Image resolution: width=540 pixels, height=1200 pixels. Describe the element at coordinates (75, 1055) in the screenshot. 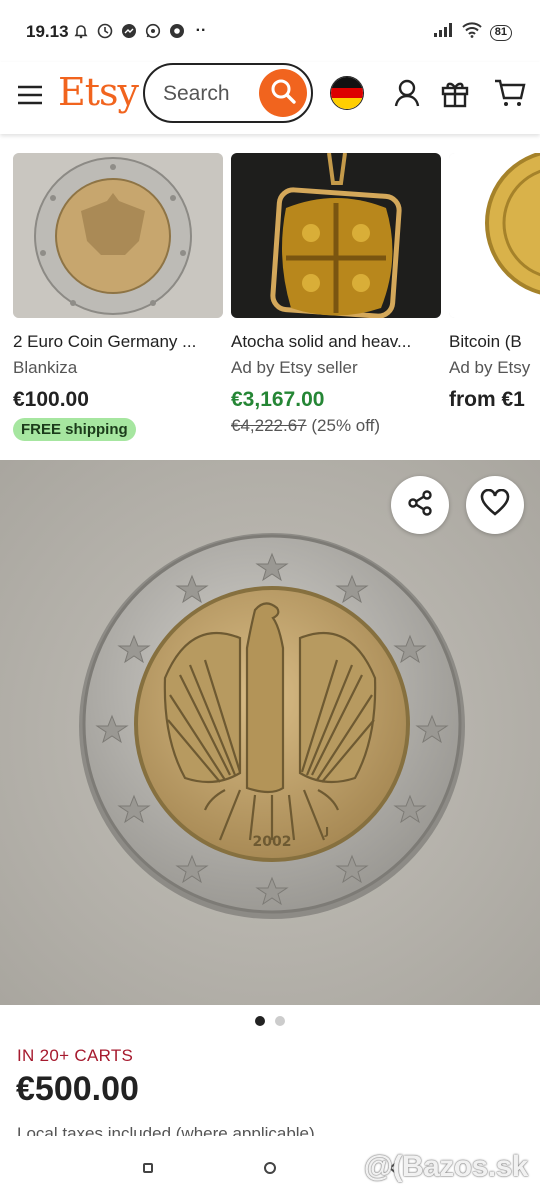

I see `carts-count-label: IN 20+ CARTS` at that location.